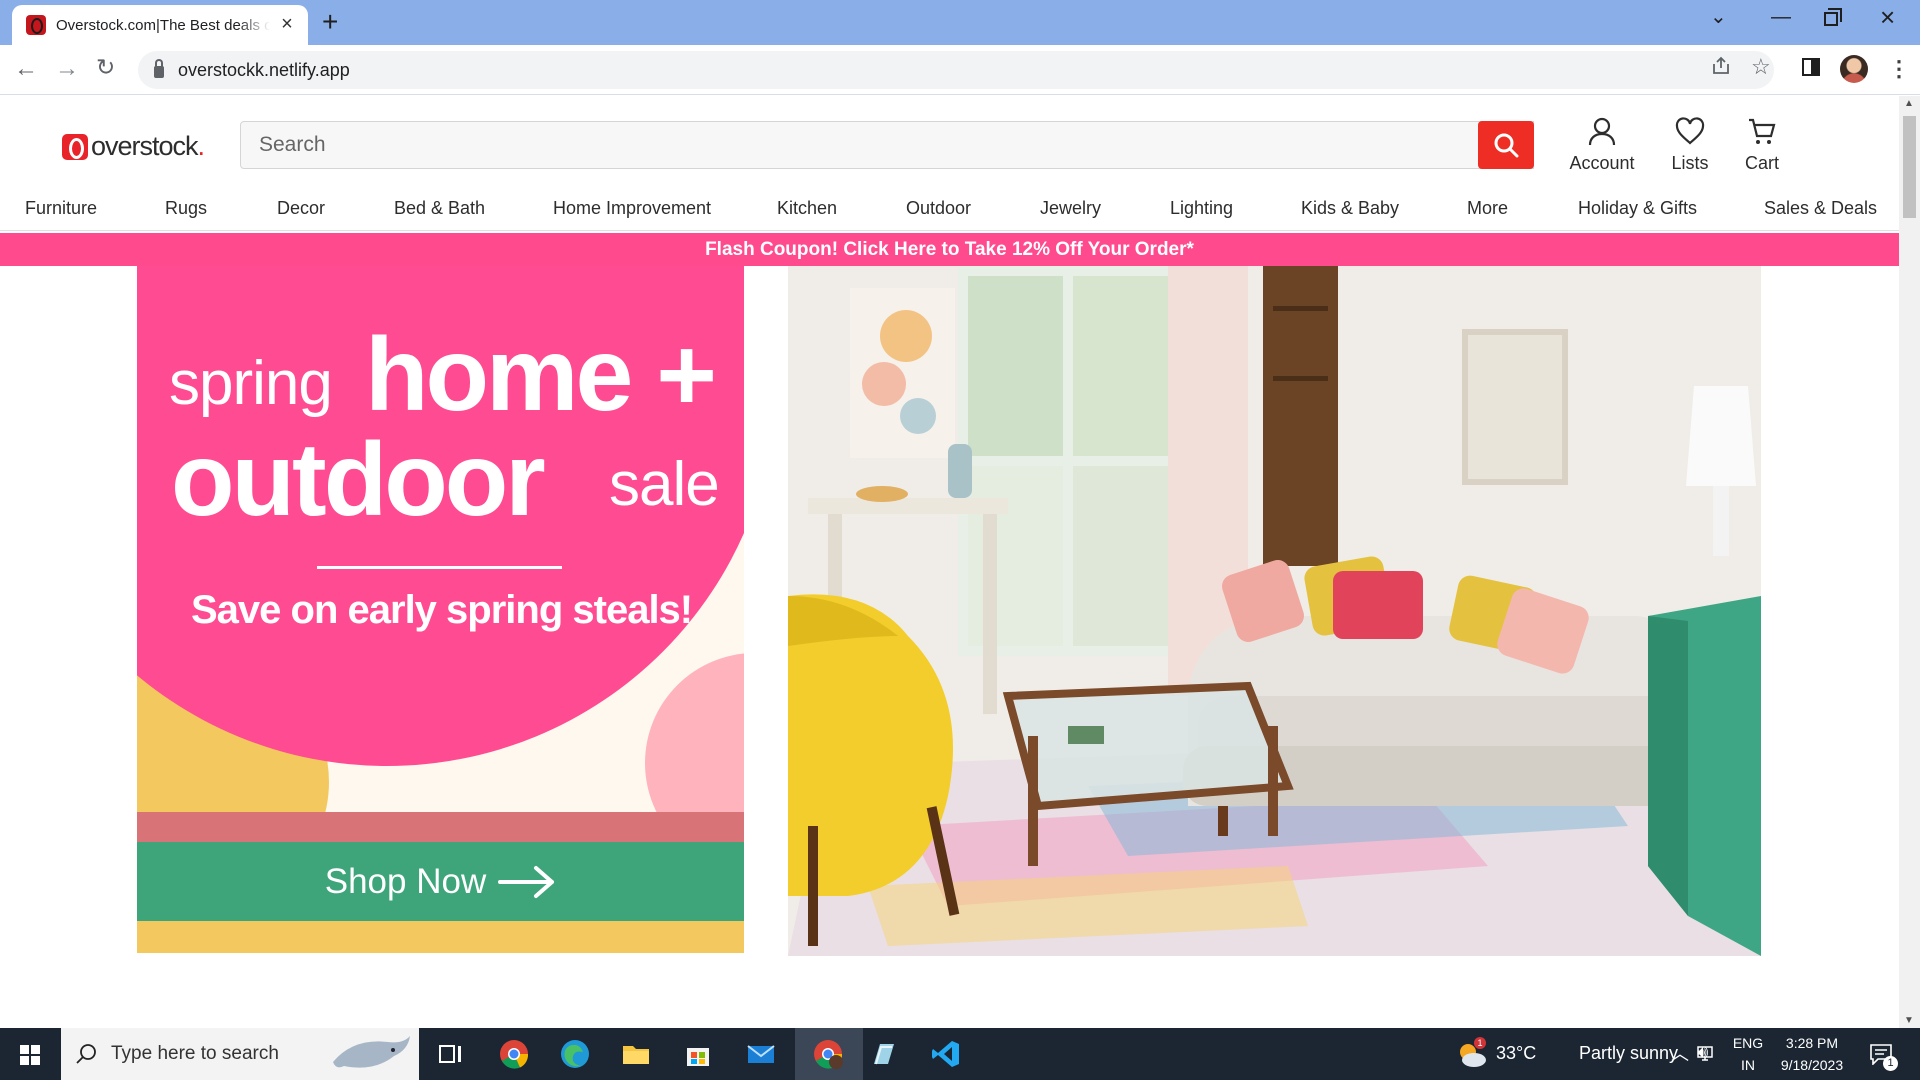 The image size is (1920, 1080). I want to click on region-code: IN, so click(1748, 1065).